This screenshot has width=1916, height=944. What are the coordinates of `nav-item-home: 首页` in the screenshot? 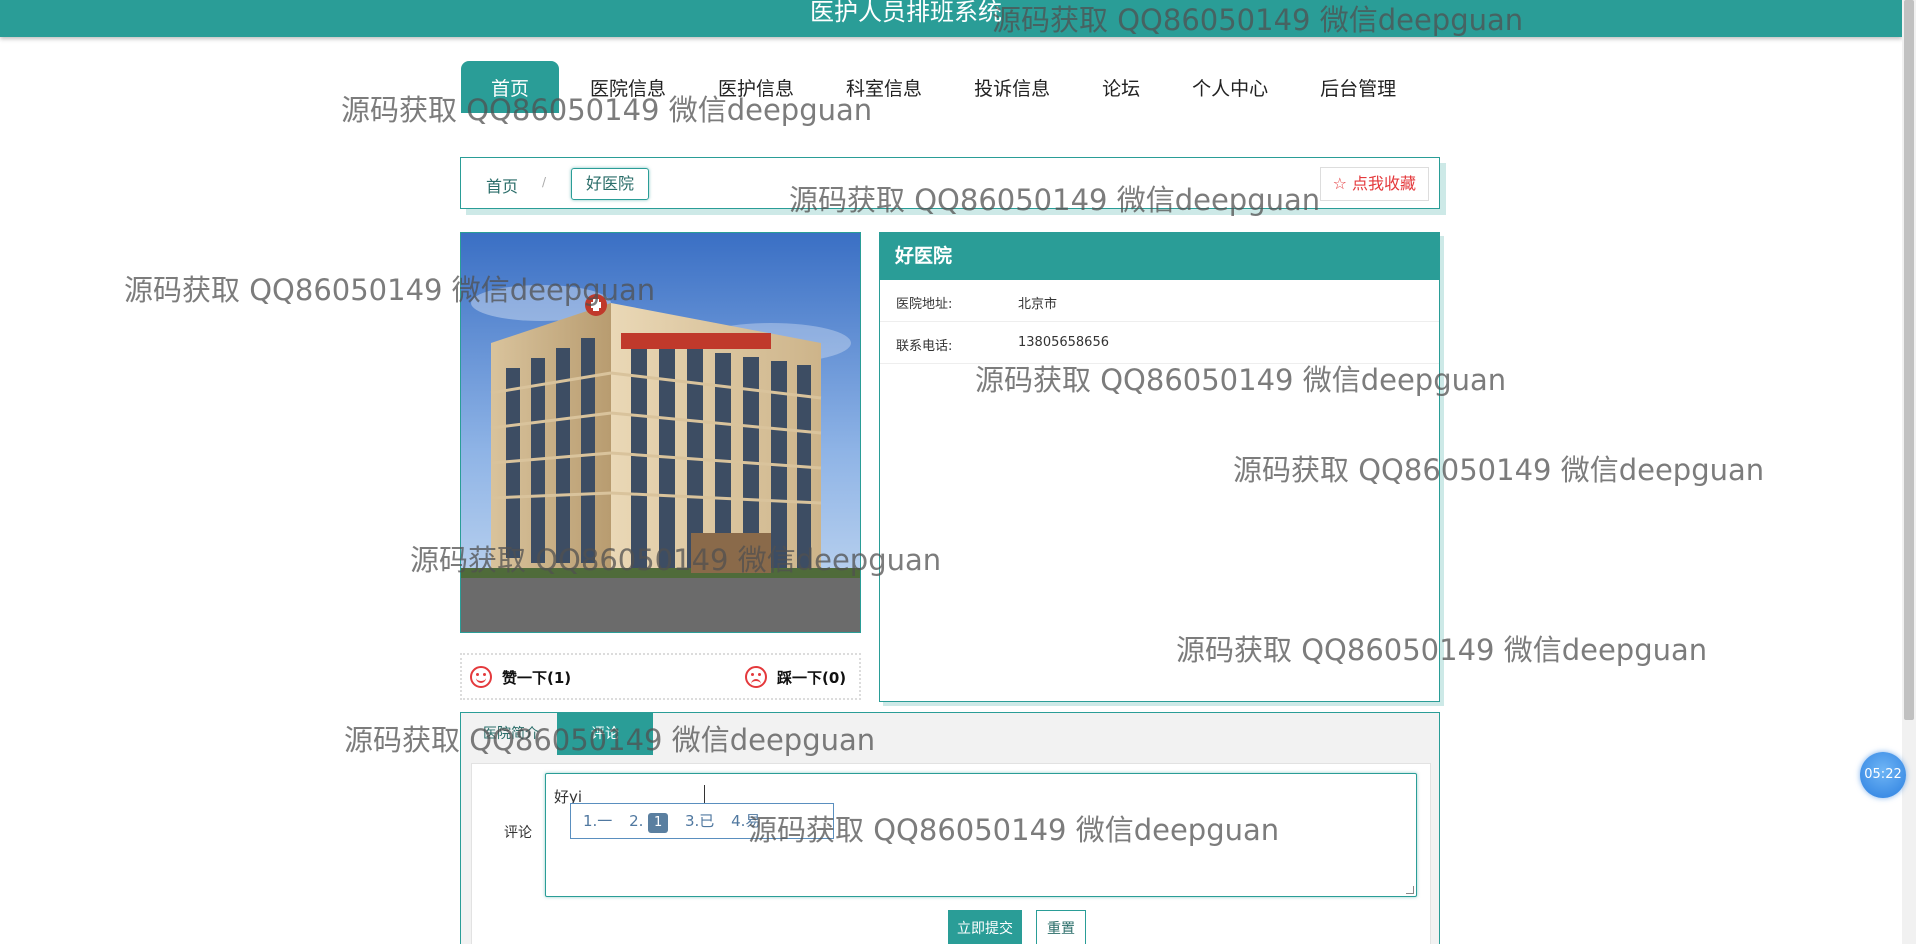 It's located at (510, 87).